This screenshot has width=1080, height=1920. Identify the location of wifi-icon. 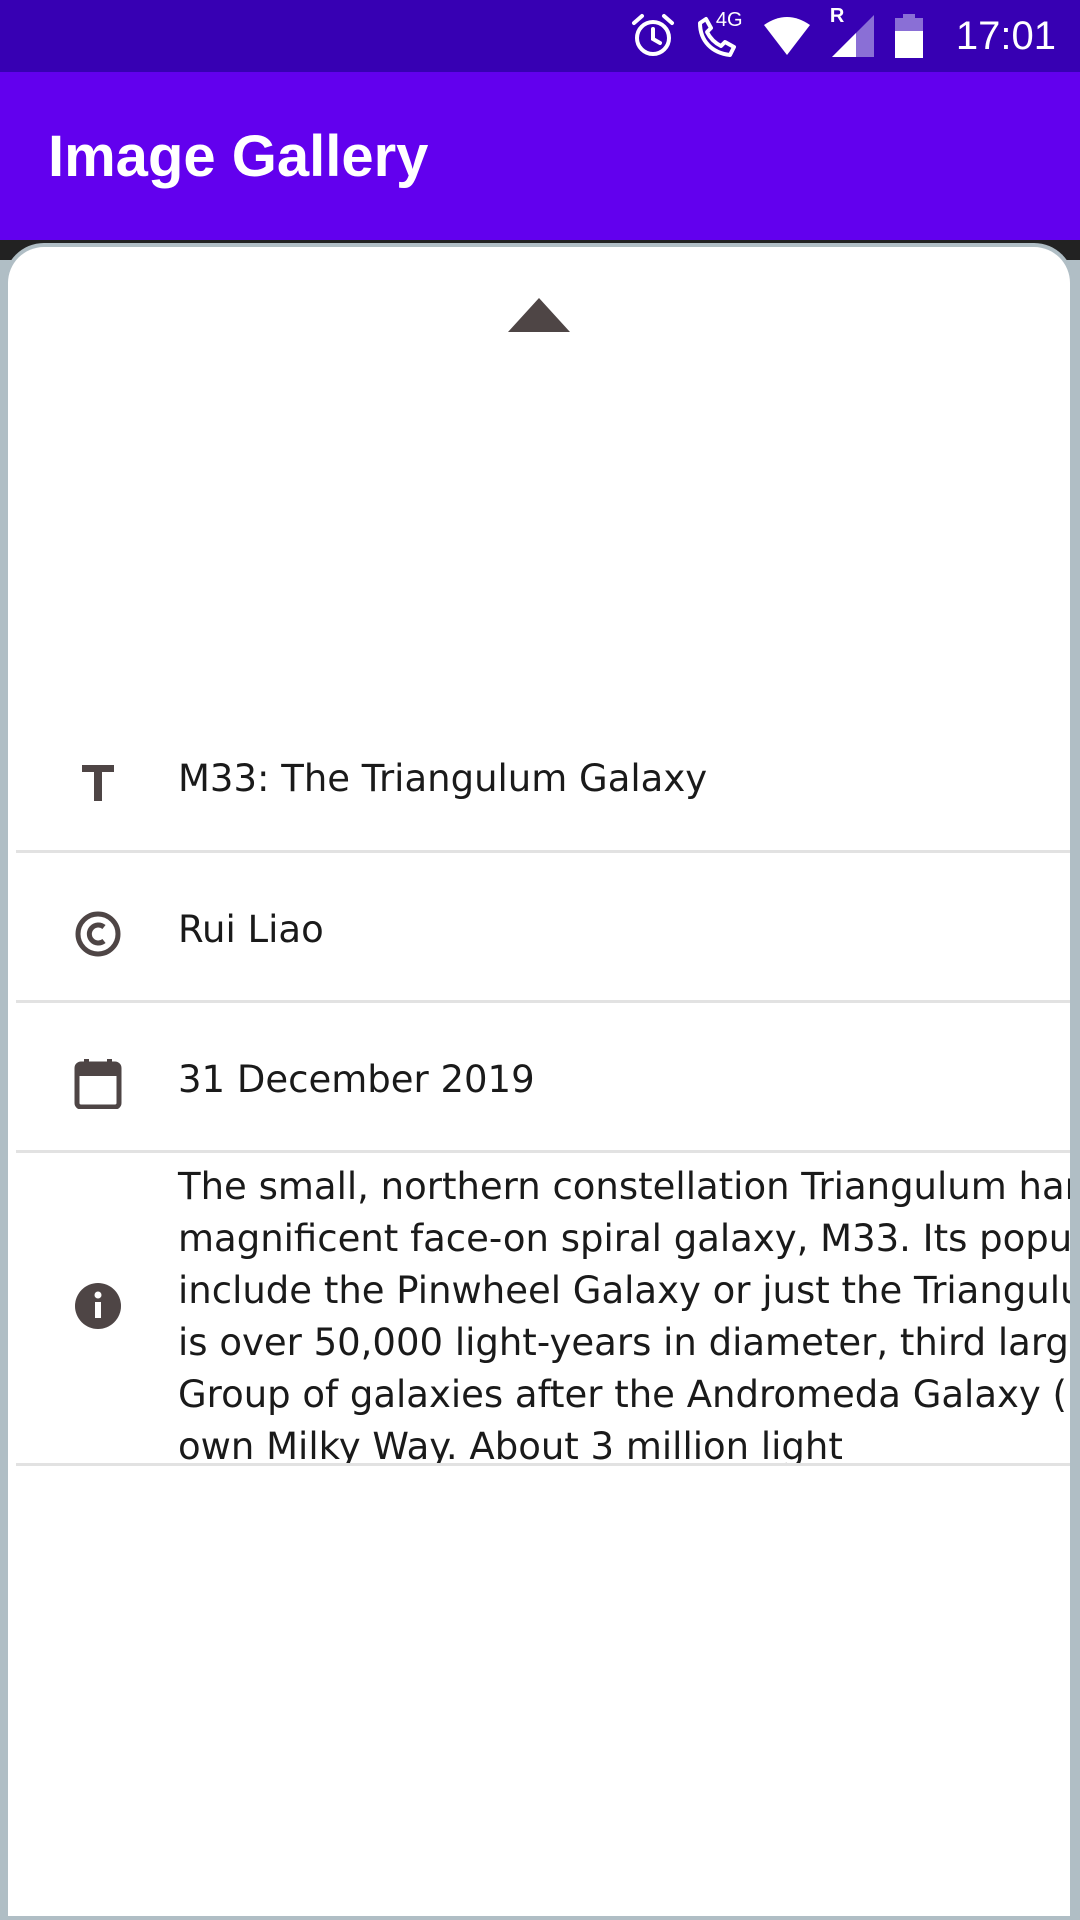
(787, 36).